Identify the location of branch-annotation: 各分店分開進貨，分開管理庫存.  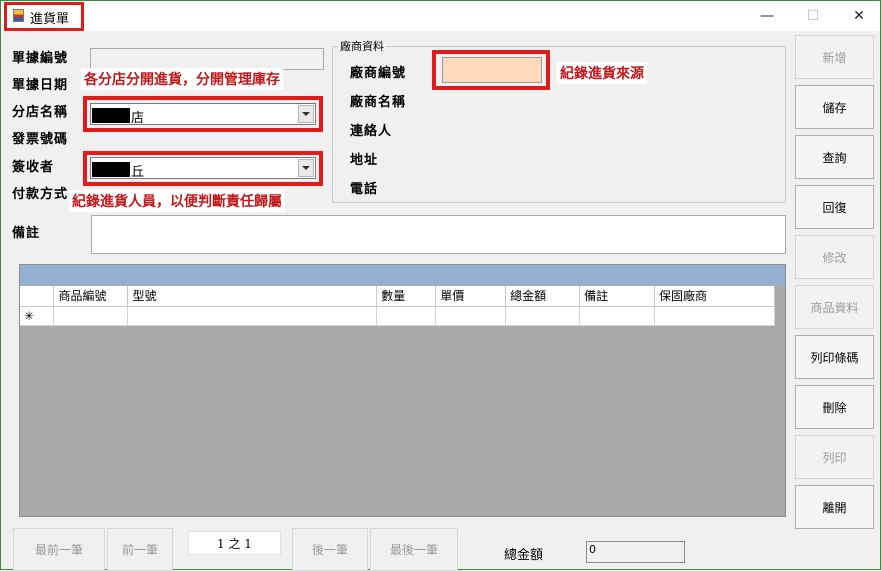
(182, 79).